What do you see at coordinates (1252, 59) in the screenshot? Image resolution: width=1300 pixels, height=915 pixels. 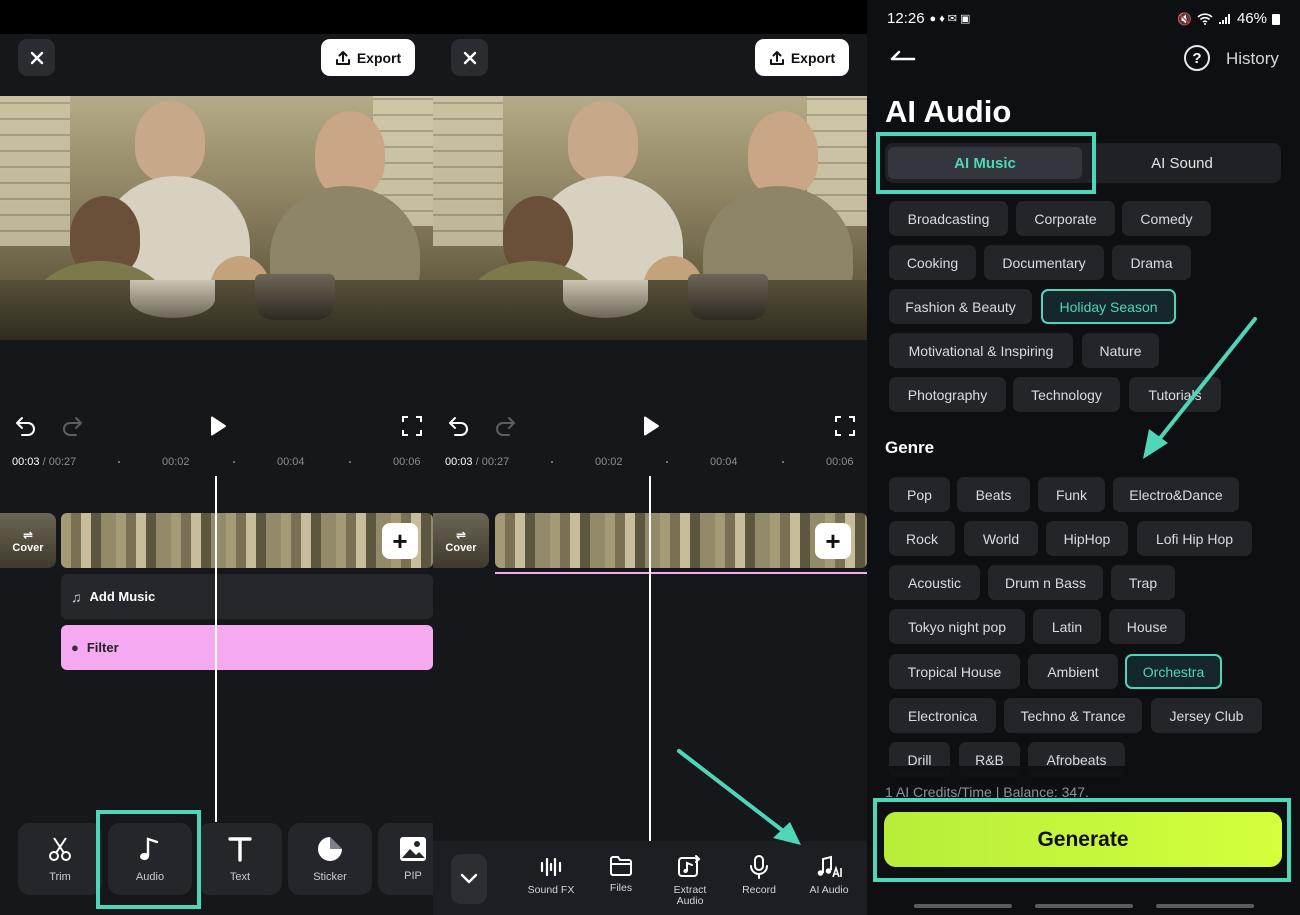 I see `history-link: History` at bounding box center [1252, 59].